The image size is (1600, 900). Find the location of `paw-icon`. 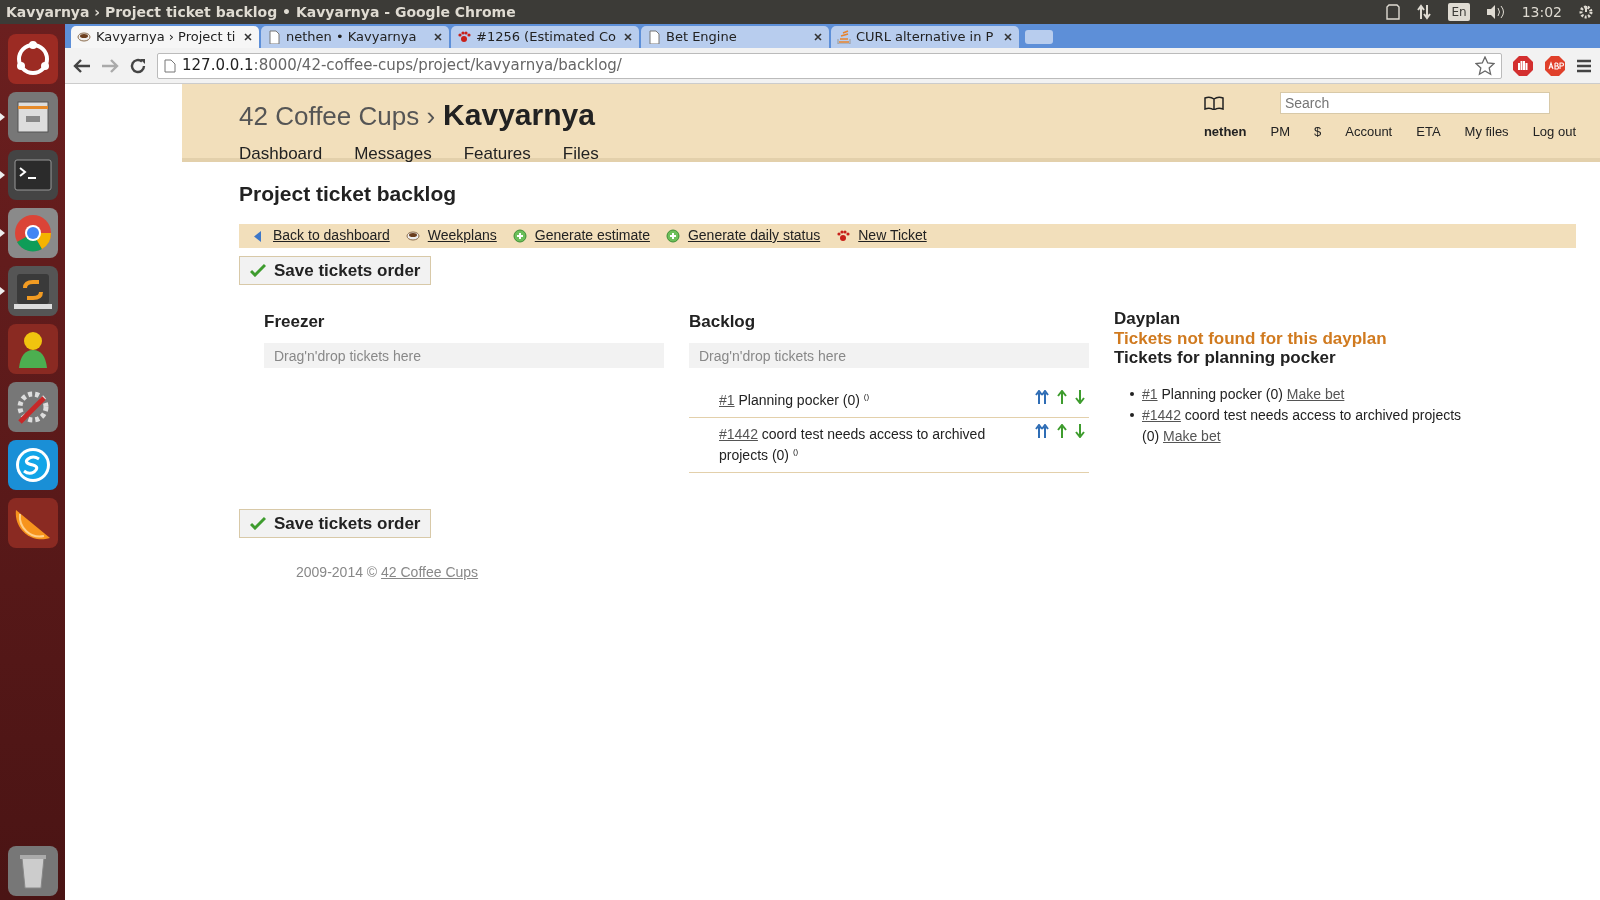

paw-icon is located at coordinates (464, 37).